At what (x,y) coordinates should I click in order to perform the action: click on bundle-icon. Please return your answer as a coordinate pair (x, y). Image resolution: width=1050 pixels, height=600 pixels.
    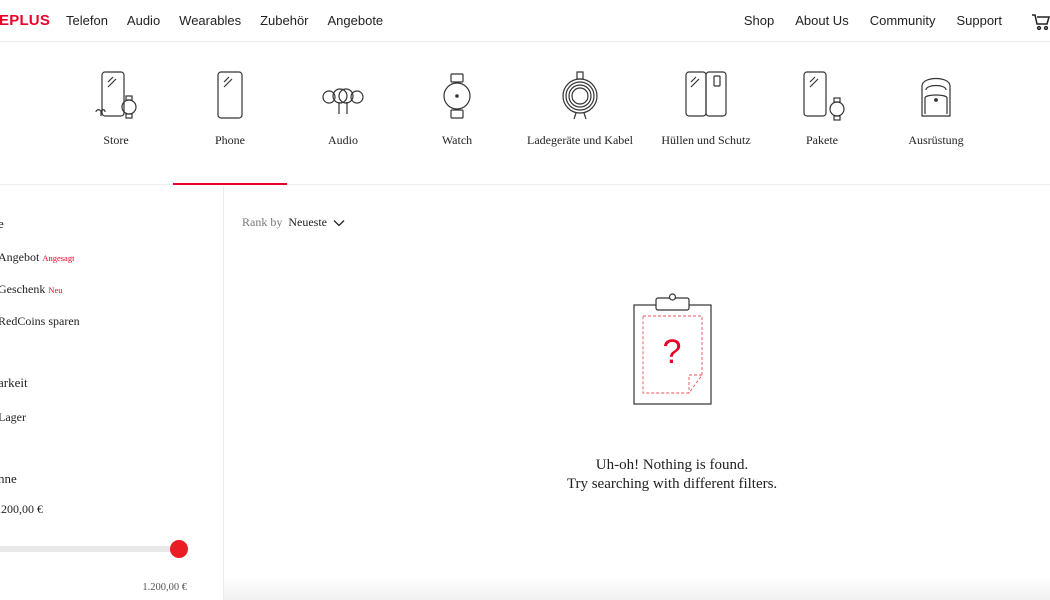
    Looking at the image, I should click on (824, 96).